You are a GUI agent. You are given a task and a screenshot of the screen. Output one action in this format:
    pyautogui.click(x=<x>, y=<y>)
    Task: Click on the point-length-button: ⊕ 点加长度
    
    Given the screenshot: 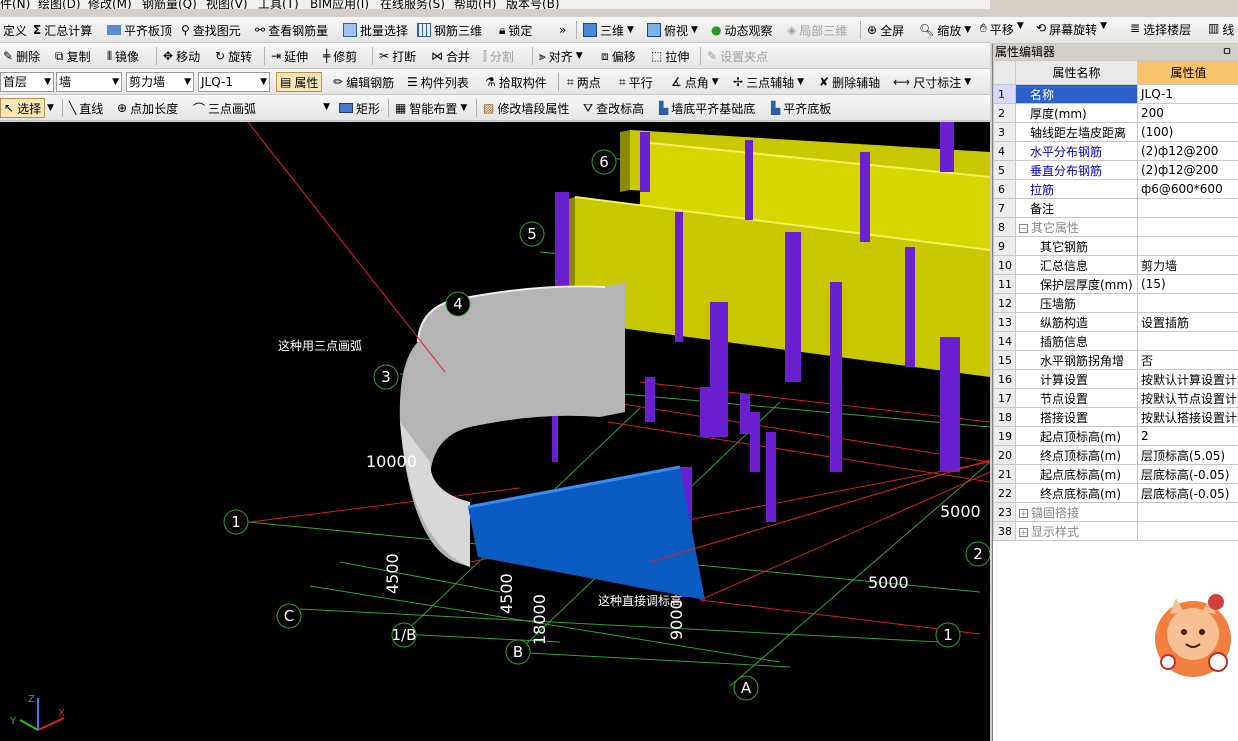 What is the action you would take?
    pyautogui.click(x=147, y=108)
    